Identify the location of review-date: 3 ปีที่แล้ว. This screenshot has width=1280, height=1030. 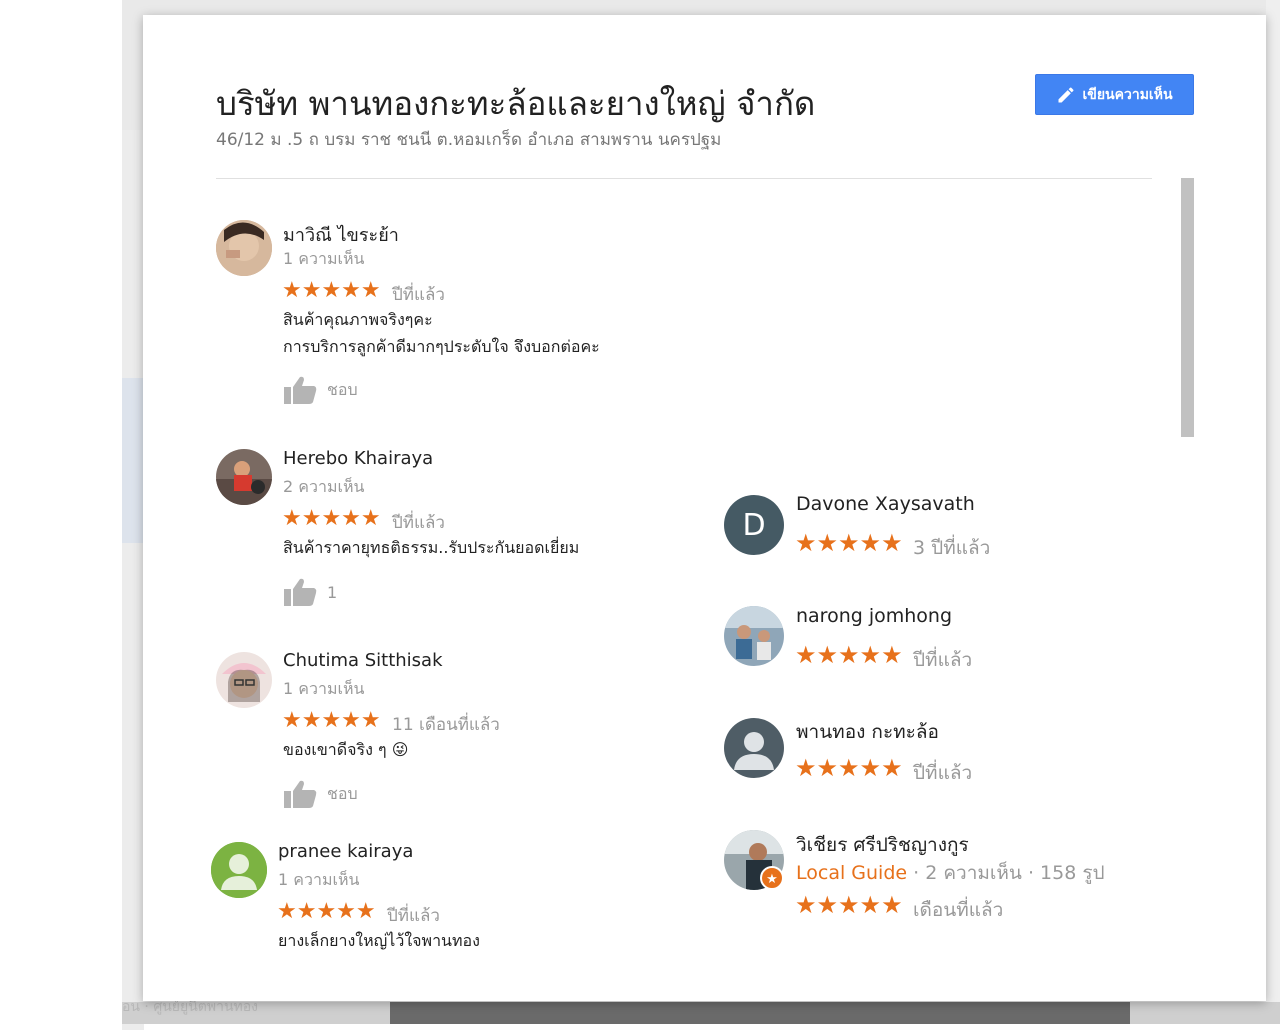
(952, 548).